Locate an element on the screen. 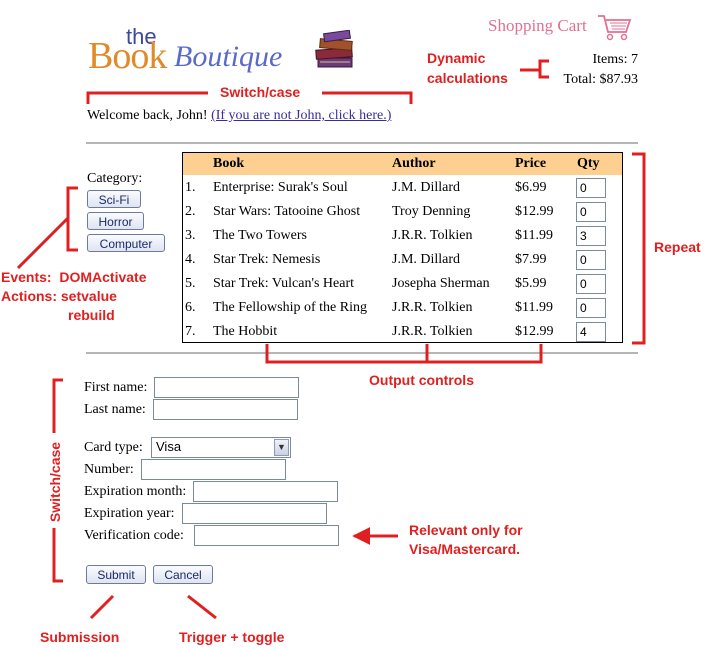 The width and height of the screenshot is (710, 649). annotation-trigger: Trigger + toggle is located at coordinates (232, 637).